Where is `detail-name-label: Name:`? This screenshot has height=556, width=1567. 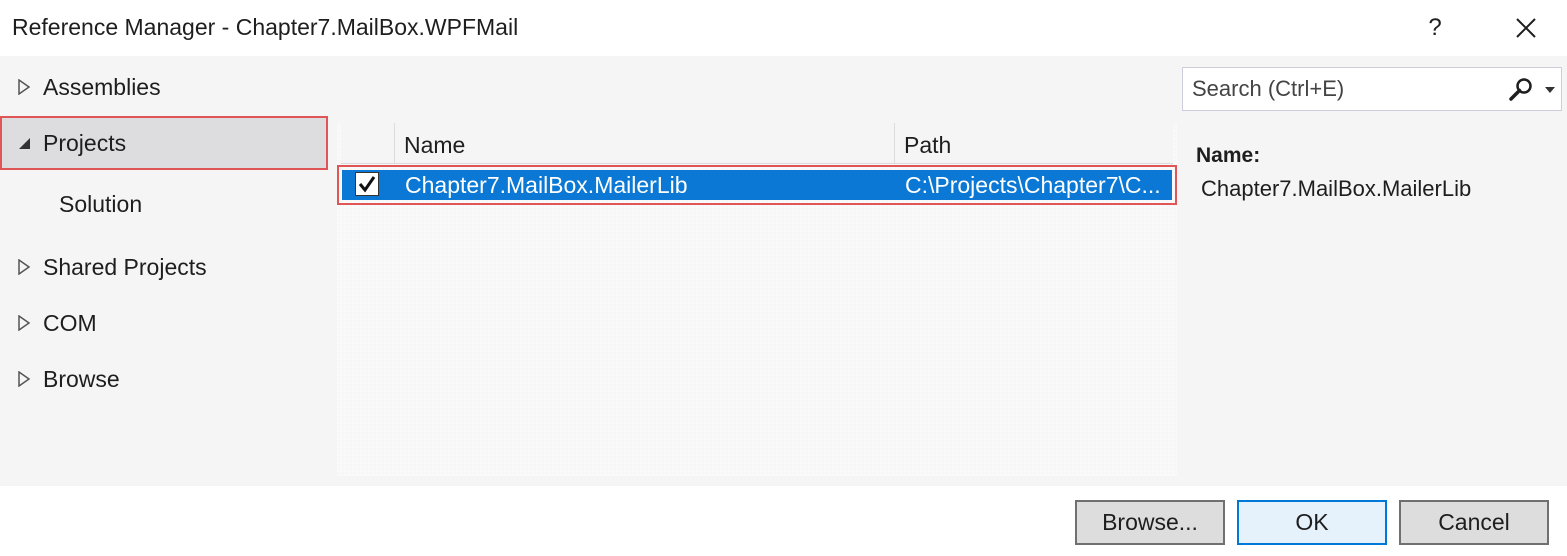 detail-name-label: Name: is located at coordinates (1228, 155).